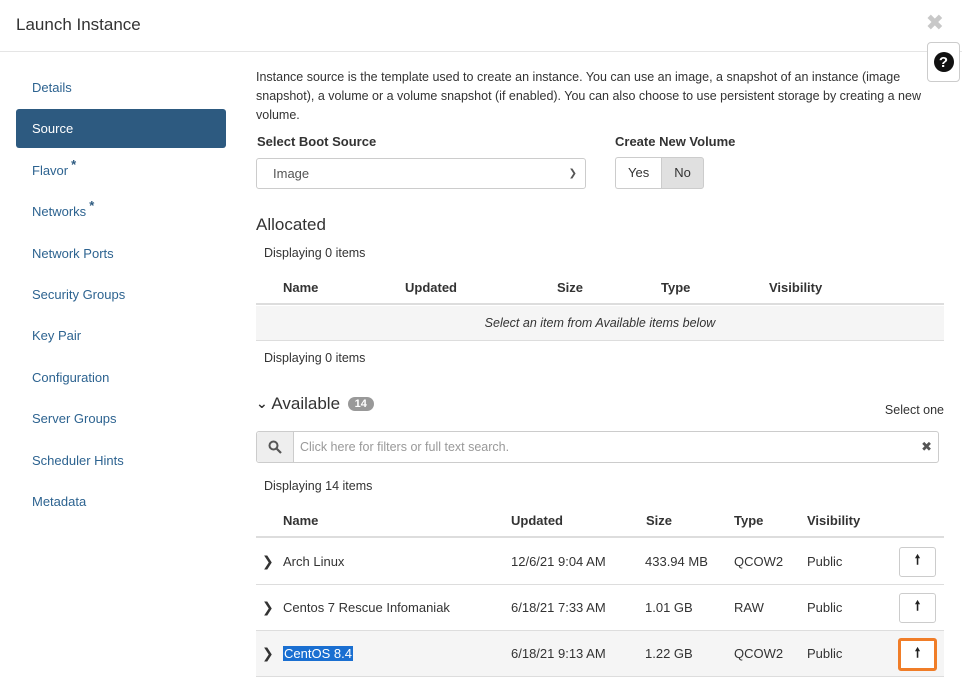 This screenshot has height=681, width=962. I want to click on sidebar-item-label: Metadata, so click(59, 501).